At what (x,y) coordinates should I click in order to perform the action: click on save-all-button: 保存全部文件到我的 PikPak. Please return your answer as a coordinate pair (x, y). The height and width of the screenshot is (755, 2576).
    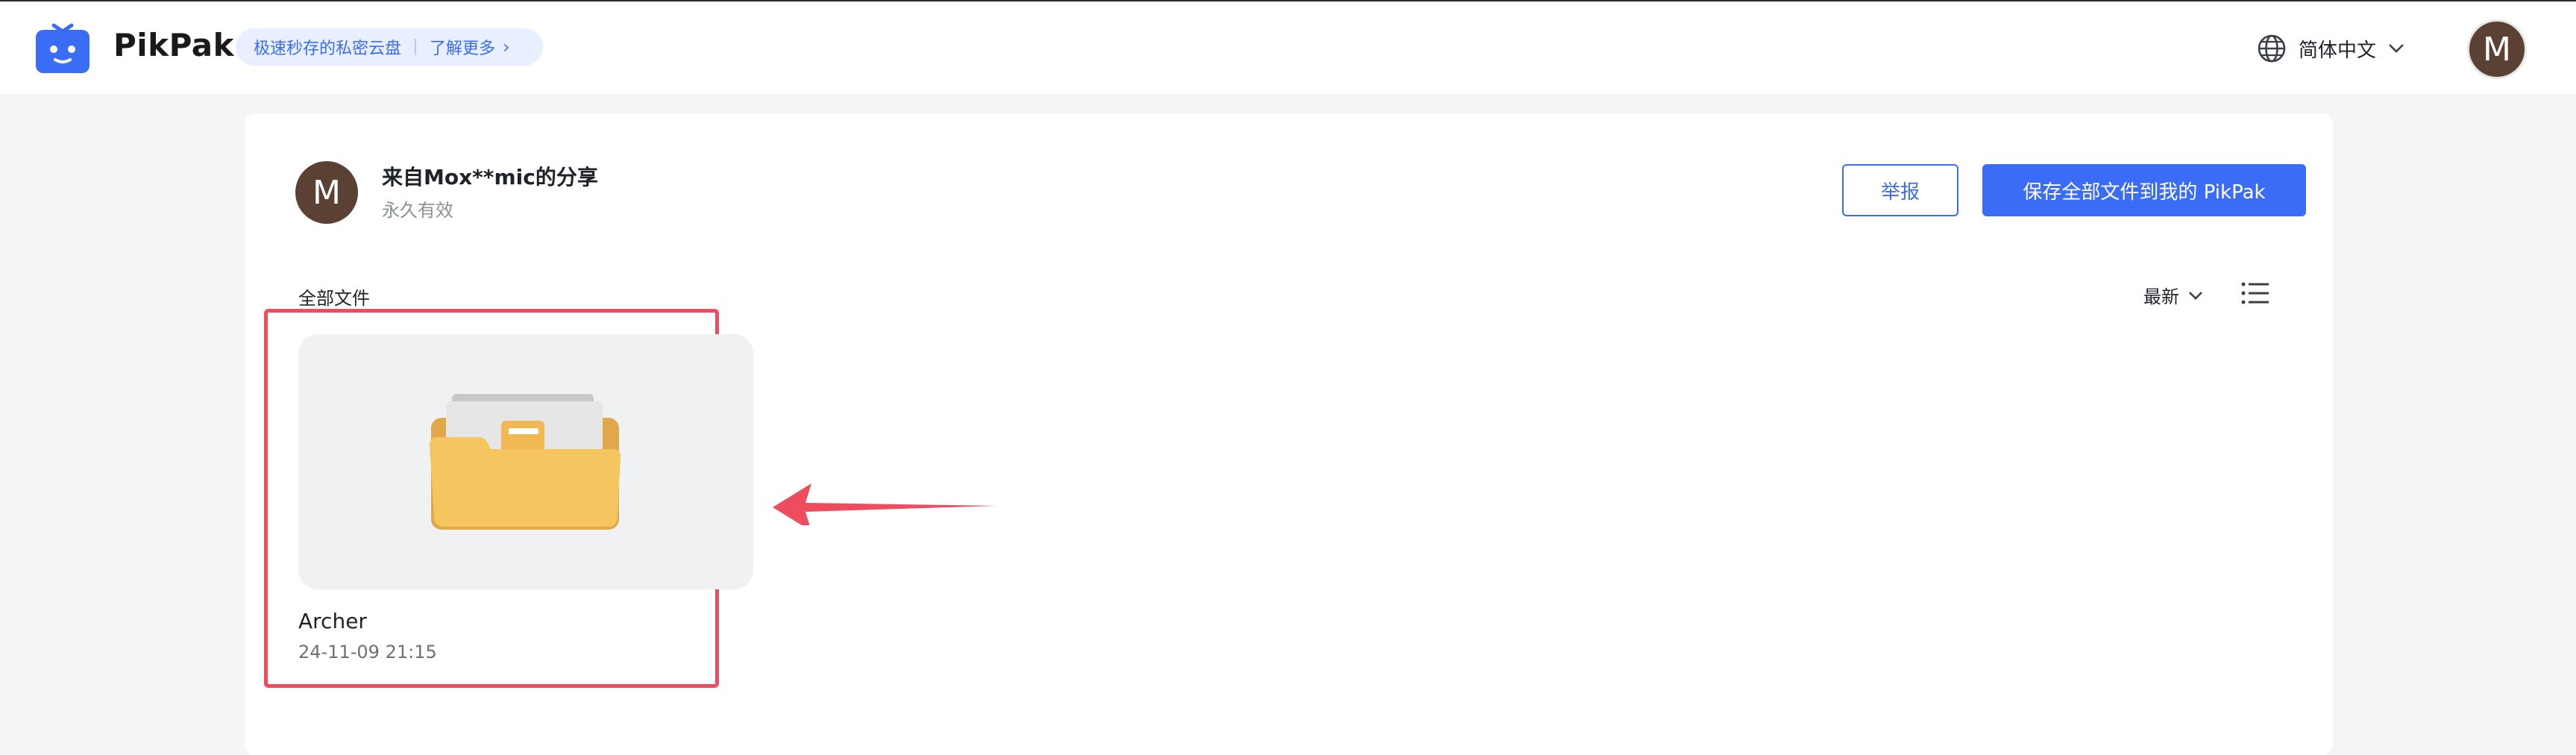
    Looking at the image, I should click on (2144, 190).